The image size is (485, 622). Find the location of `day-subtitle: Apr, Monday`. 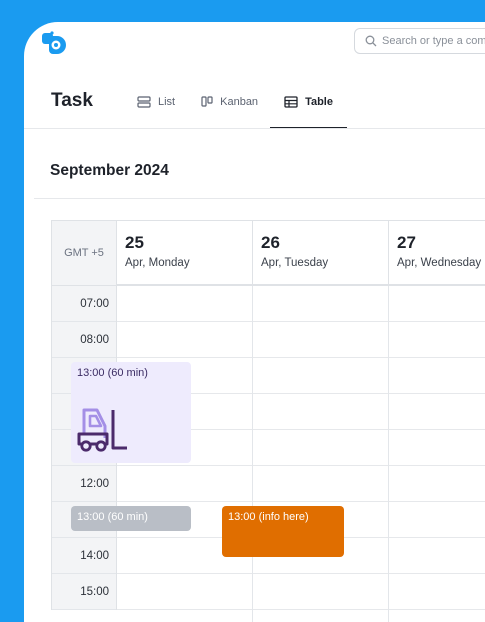

day-subtitle: Apr, Monday is located at coordinates (157, 263).